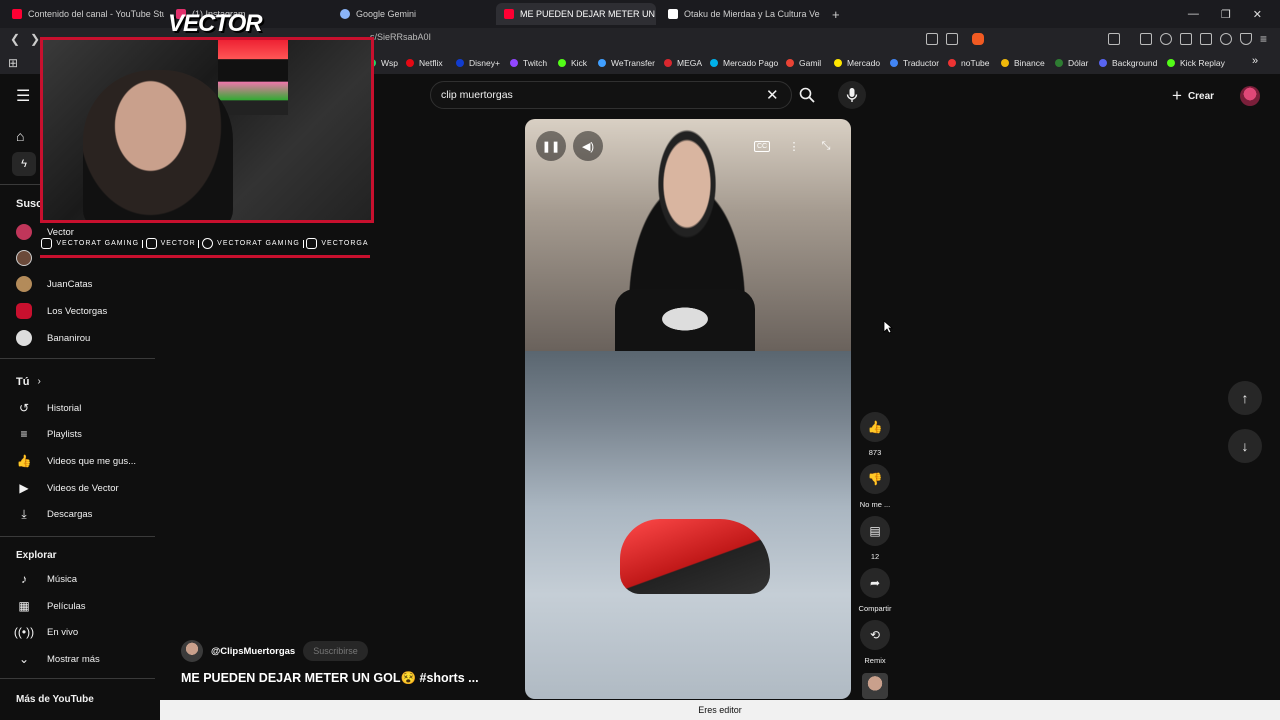 The image size is (1280, 720). I want to click on new-tab-button: +, so click(834, 14).